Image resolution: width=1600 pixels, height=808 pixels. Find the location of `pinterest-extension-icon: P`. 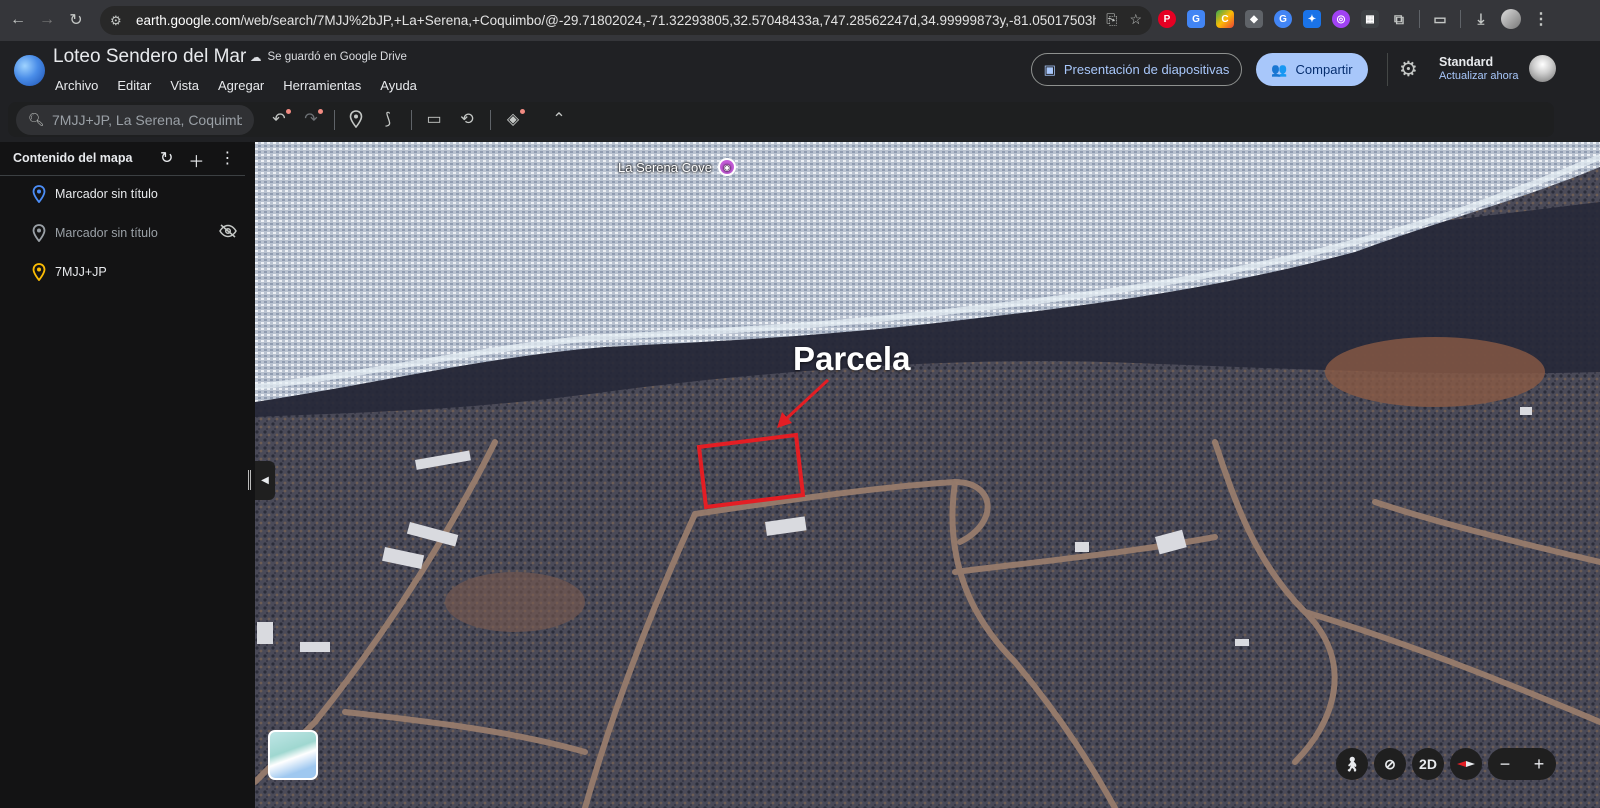

pinterest-extension-icon: P is located at coordinates (1167, 19).